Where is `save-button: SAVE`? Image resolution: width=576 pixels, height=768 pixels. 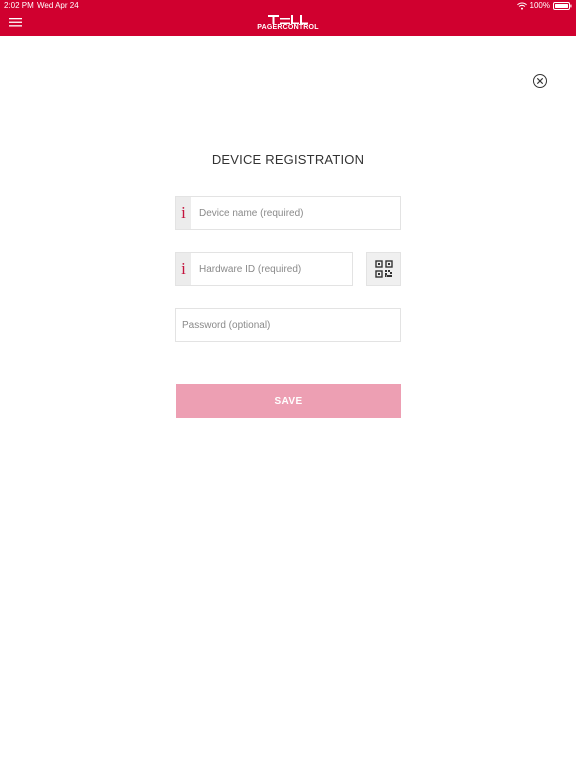
save-button: SAVE is located at coordinates (288, 401).